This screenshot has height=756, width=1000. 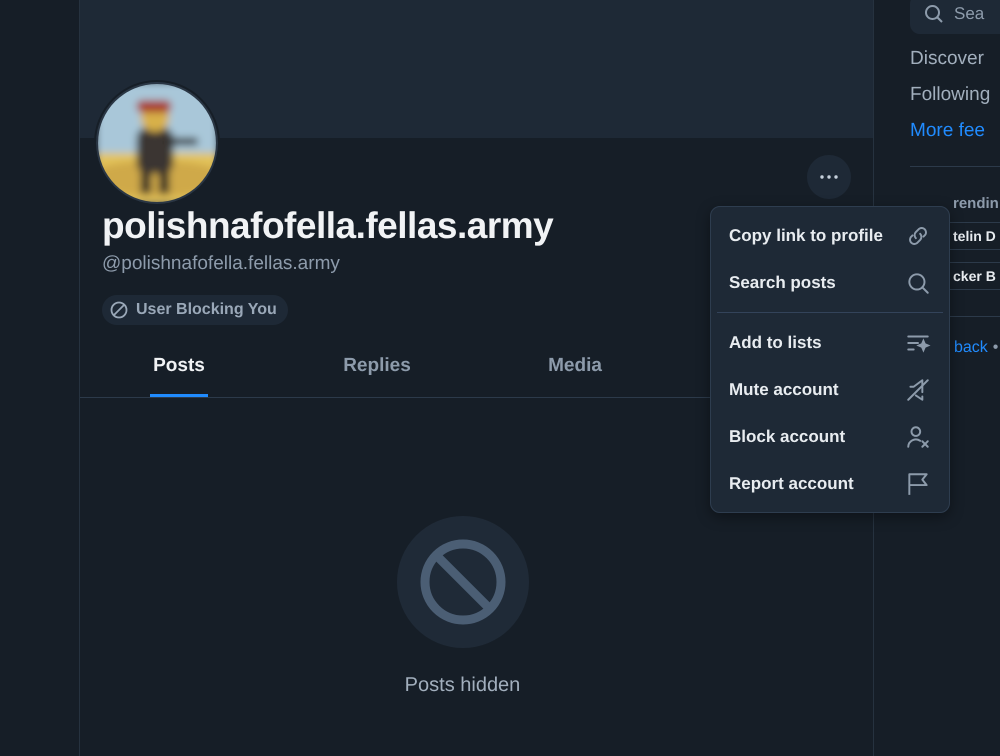 I want to click on more-options-button, so click(x=829, y=177).